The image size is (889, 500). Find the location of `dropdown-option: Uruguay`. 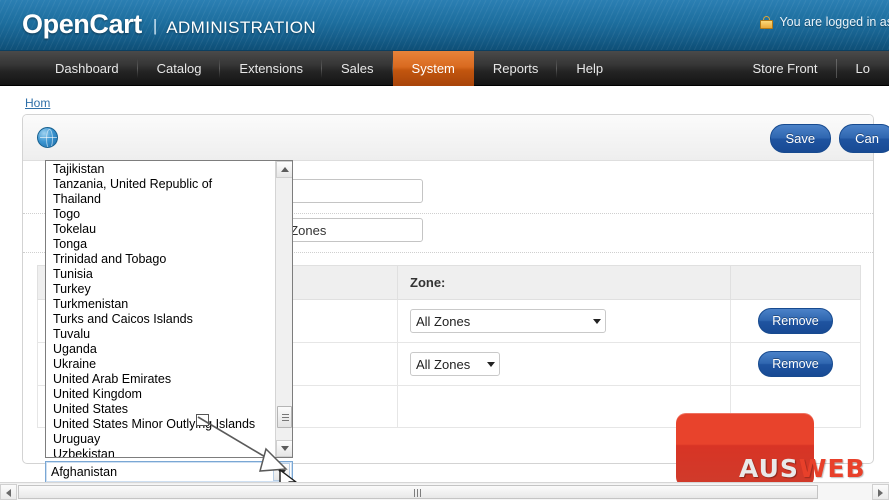

dropdown-option: Uruguay is located at coordinates (162, 439).